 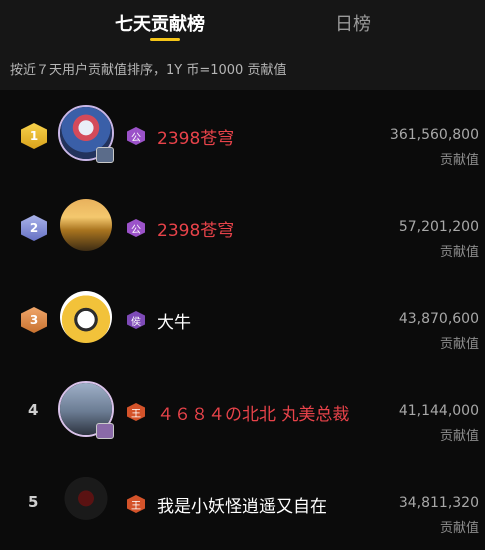 I want to click on user-name: 我是小妖怪逍遥又自在, so click(x=242, y=504).